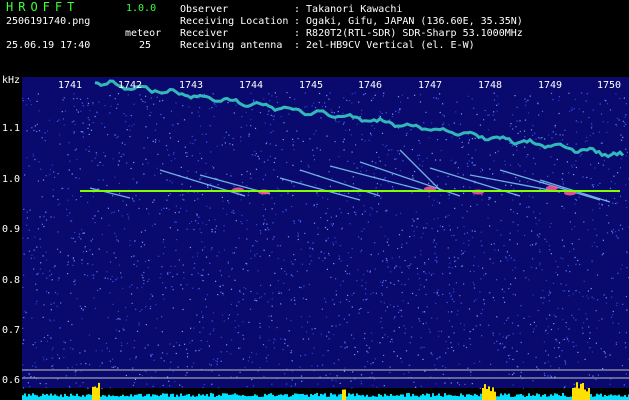 The height and width of the screenshot is (400, 629). I want to click on location-value: : Ogaki, Gifu, JAPAN (136.60E, 35.35N), so click(408, 21).